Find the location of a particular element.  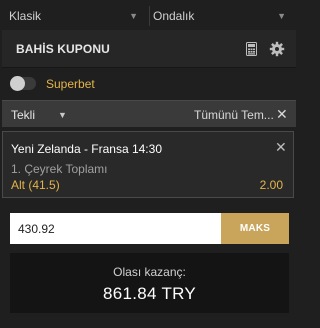

selection-odds: 2.00 is located at coordinates (271, 185).